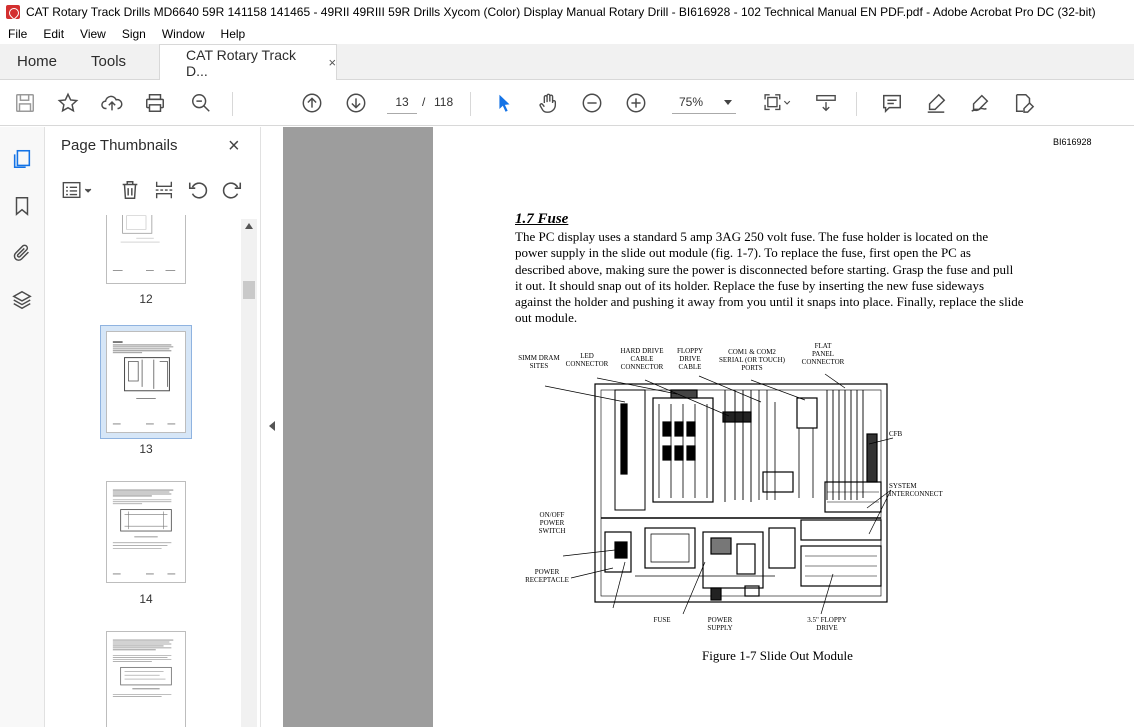 This screenshot has height=727, width=1134. What do you see at coordinates (542, 219) in the screenshot?
I see `section-title: 1.7 Fuse` at bounding box center [542, 219].